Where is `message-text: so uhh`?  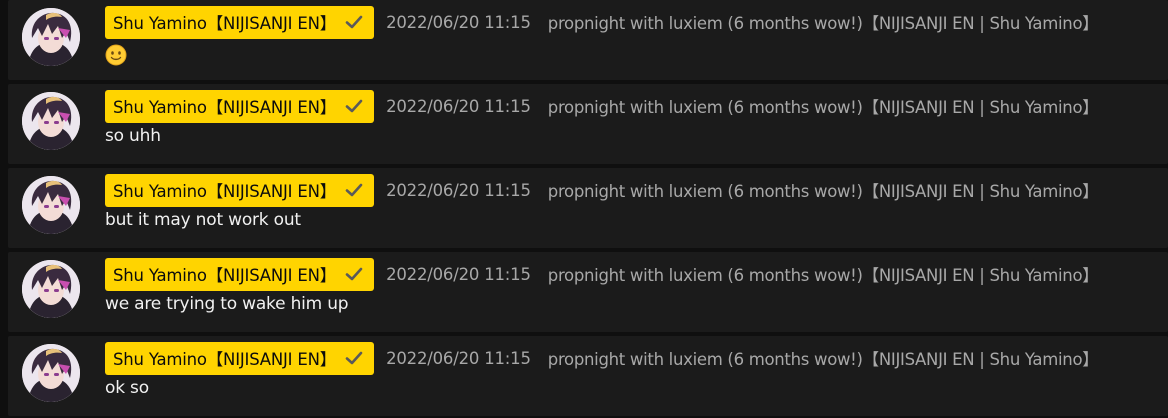 message-text: so uhh is located at coordinates (133, 136).